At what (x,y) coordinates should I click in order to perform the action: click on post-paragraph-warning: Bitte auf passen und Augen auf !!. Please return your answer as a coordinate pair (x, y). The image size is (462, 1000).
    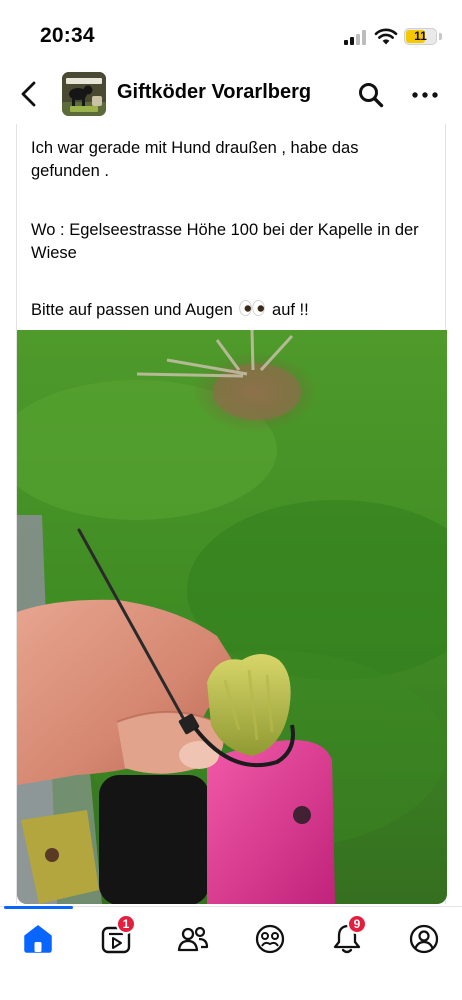
    Looking at the image, I should click on (230, 310).